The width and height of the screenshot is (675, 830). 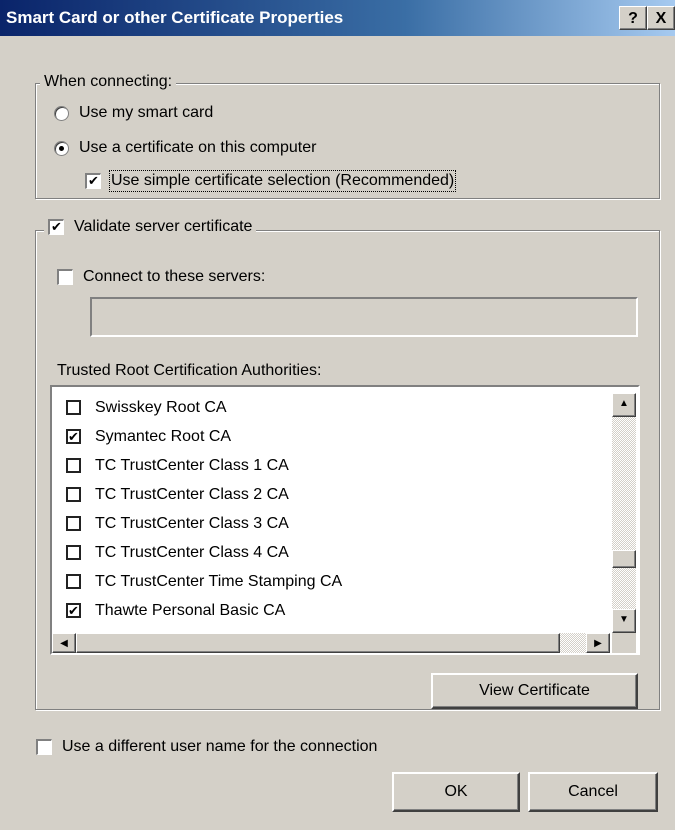 I want to click on certificate-radio, so click(x=61, y=148).